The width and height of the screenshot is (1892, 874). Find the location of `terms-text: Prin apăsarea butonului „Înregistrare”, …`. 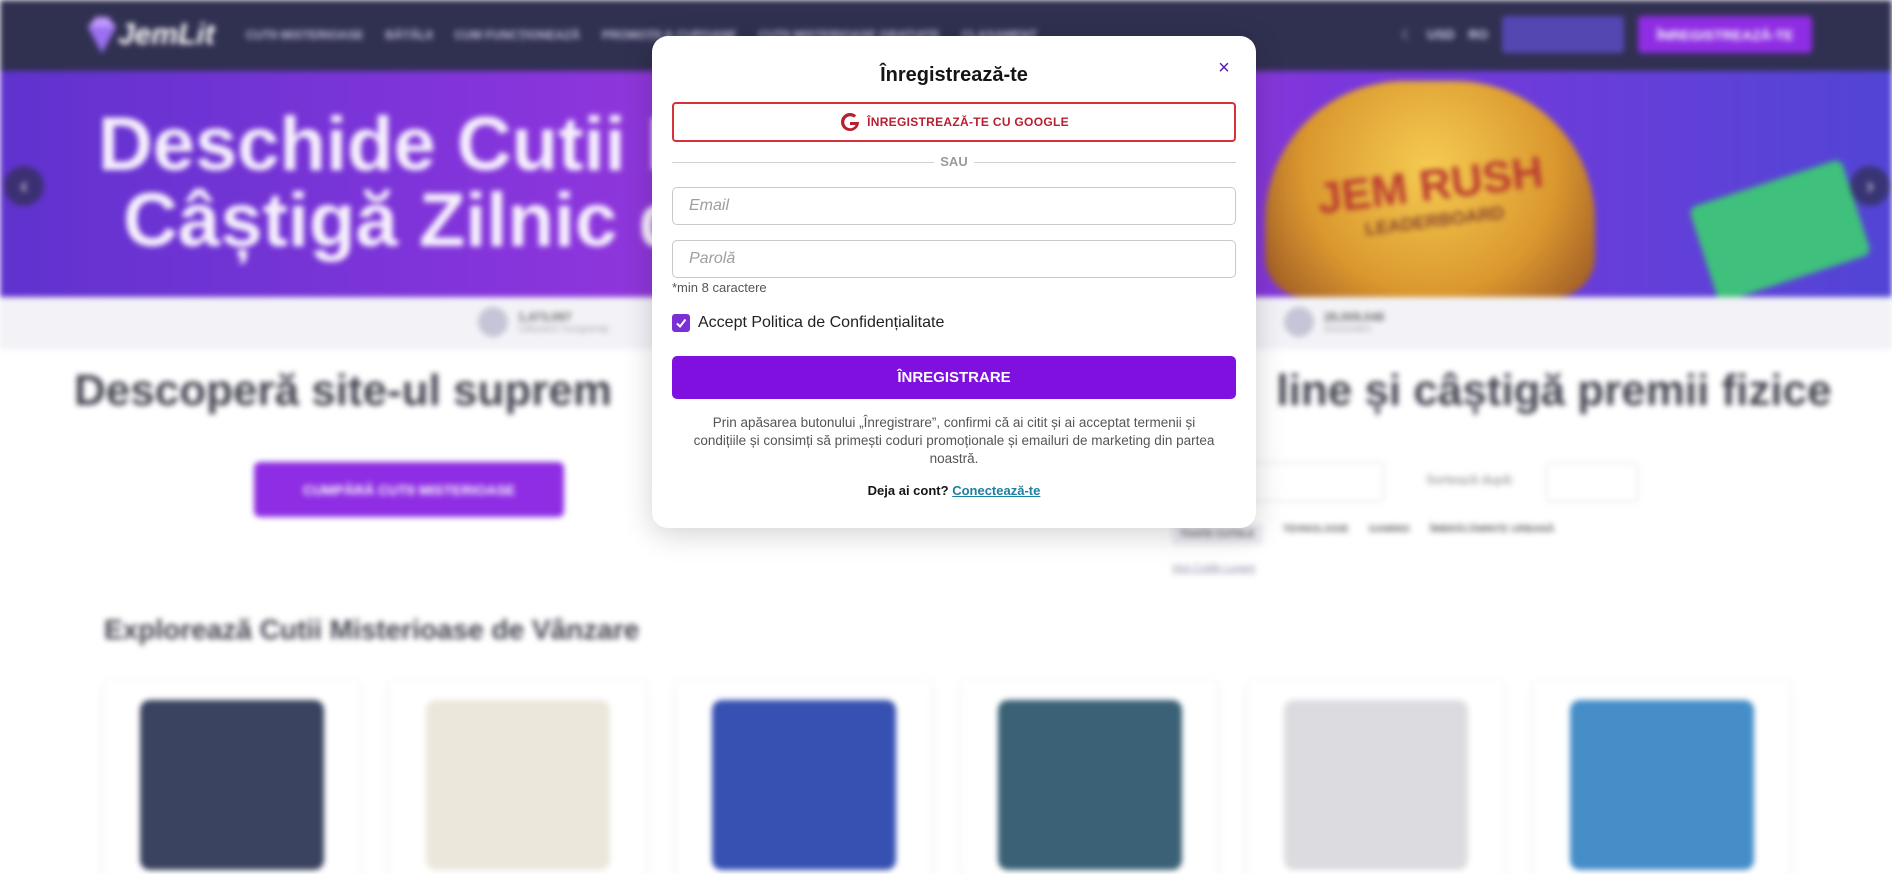

terms-text: Prin apăsarea butonului „Înregistrare”, … is located at coordinates (954, 440).